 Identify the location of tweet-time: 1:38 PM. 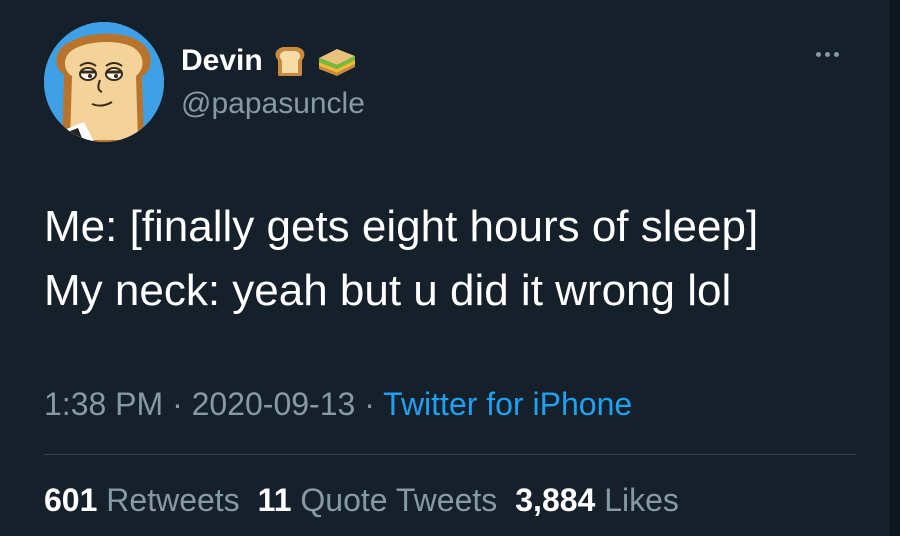
(103, 404).